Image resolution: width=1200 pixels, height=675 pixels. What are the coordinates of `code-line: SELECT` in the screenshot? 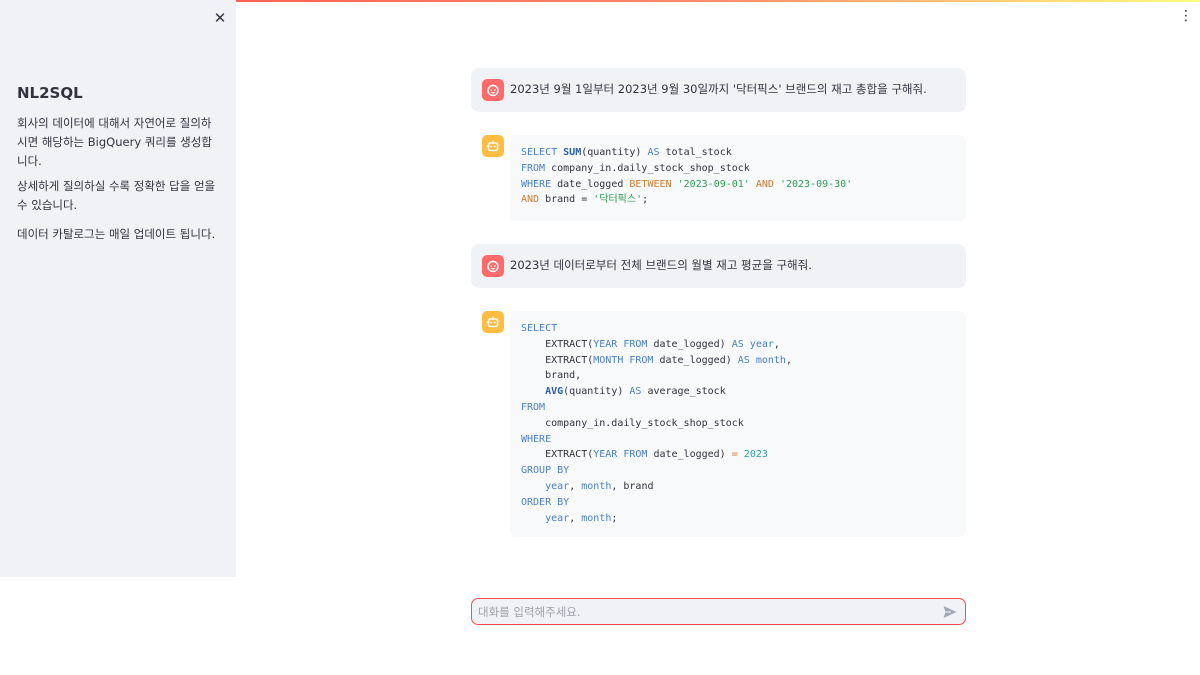 It's located at (539, 328).